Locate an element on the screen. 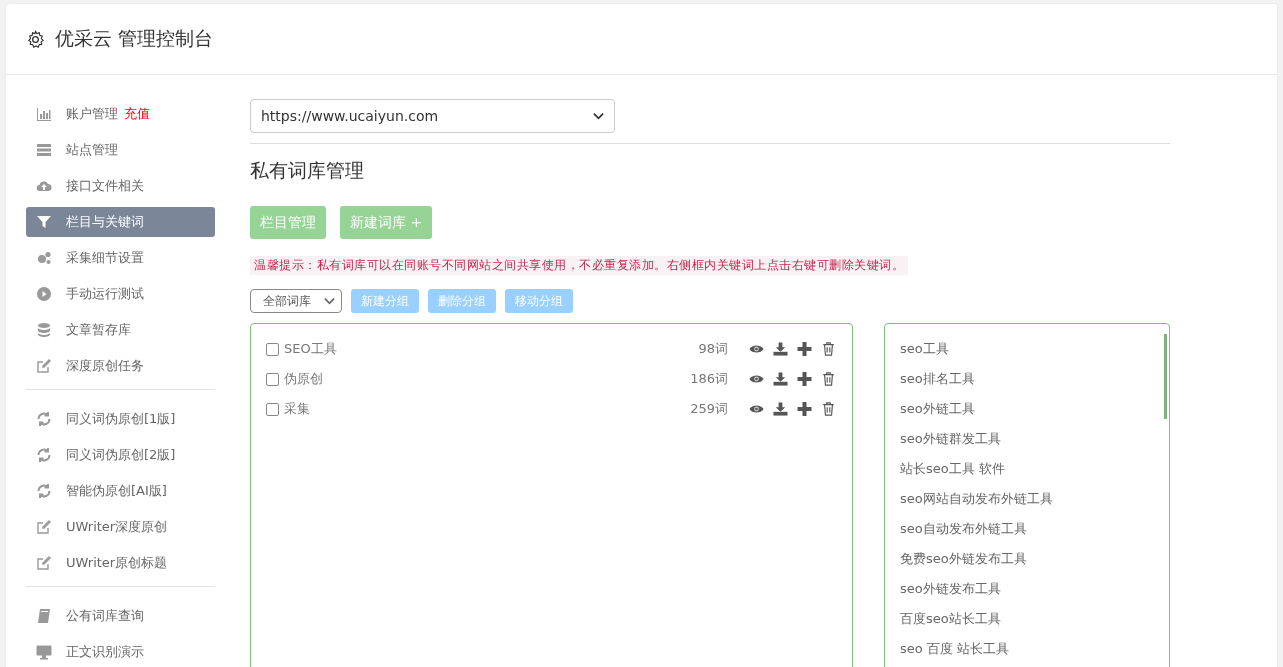  settings-icon is located at coordinates (35, 39).